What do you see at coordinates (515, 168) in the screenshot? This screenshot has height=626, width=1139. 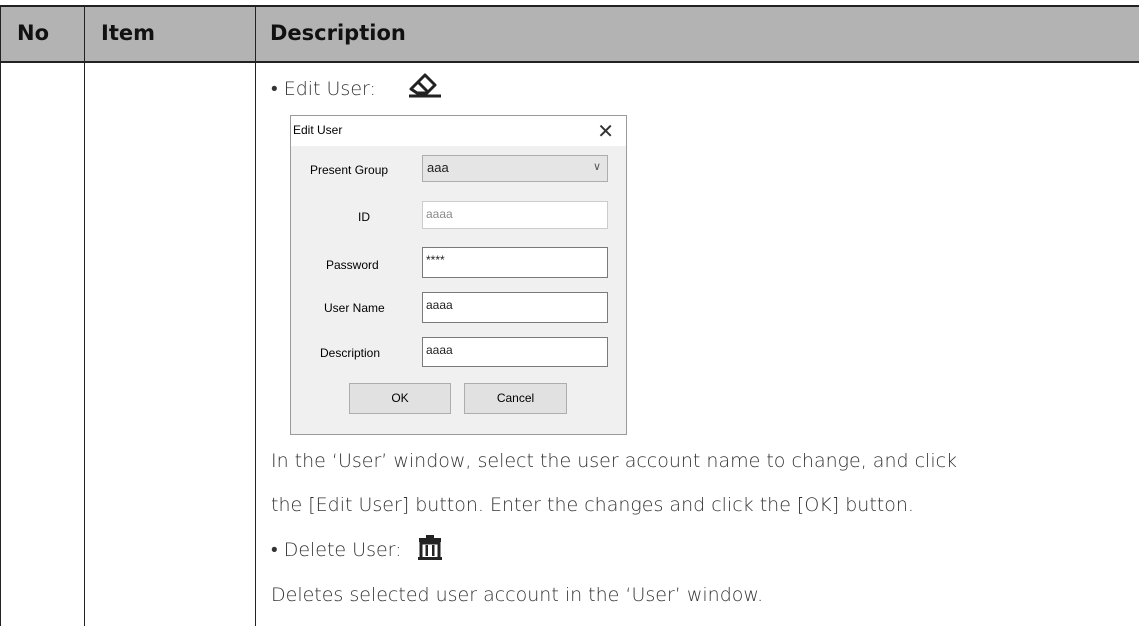 I see `present-group-select: aaa ∨` at bounding box center [515, 168].